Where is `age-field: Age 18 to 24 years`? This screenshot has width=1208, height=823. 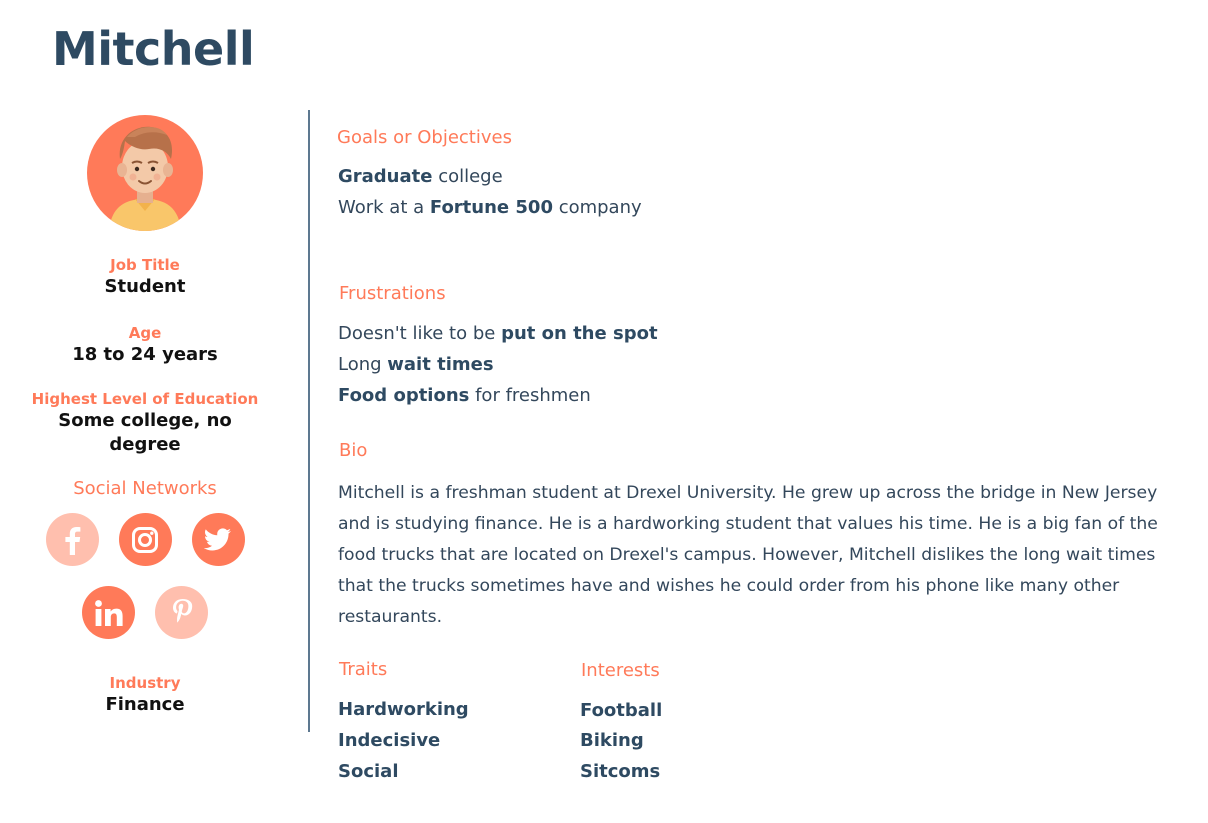
age-field: Age 18 to 24 years is located at coordinates (145, 345).